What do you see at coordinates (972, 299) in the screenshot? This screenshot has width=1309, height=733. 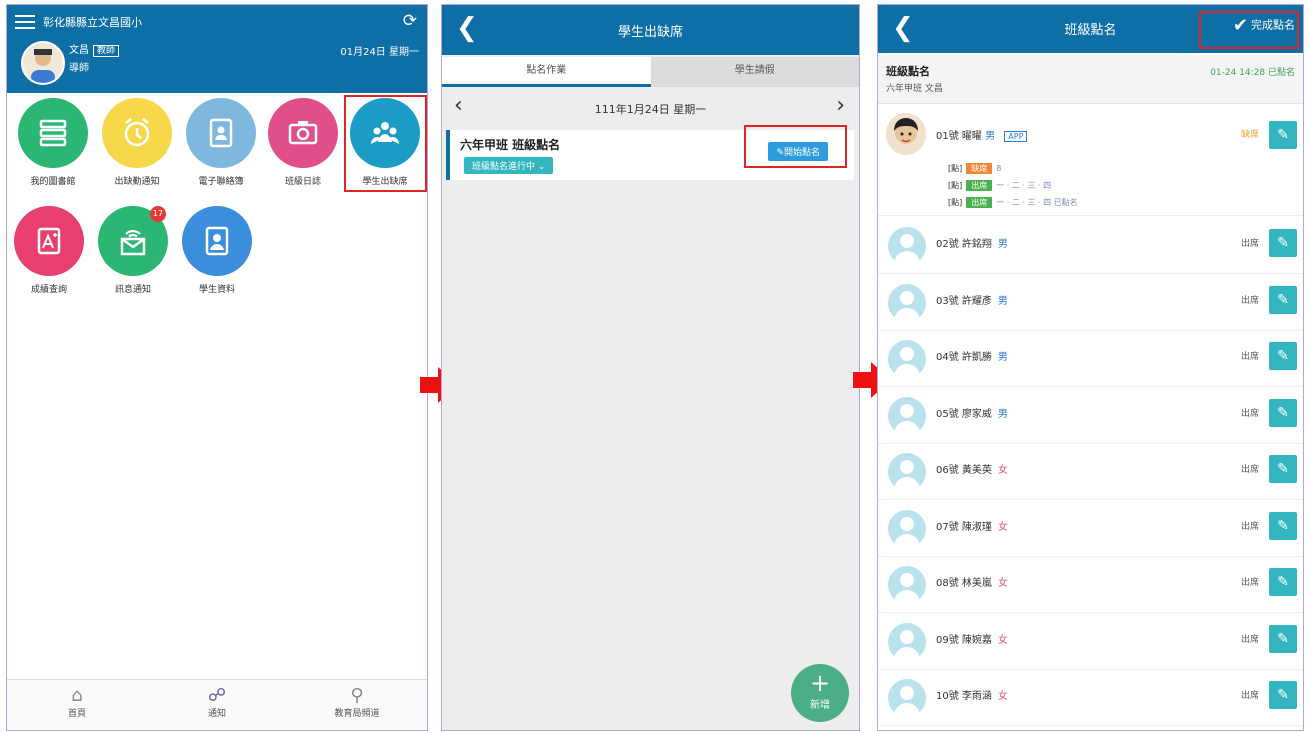 I see `student-name: 03號 許耀彥男` at bounding box center [972, 299].